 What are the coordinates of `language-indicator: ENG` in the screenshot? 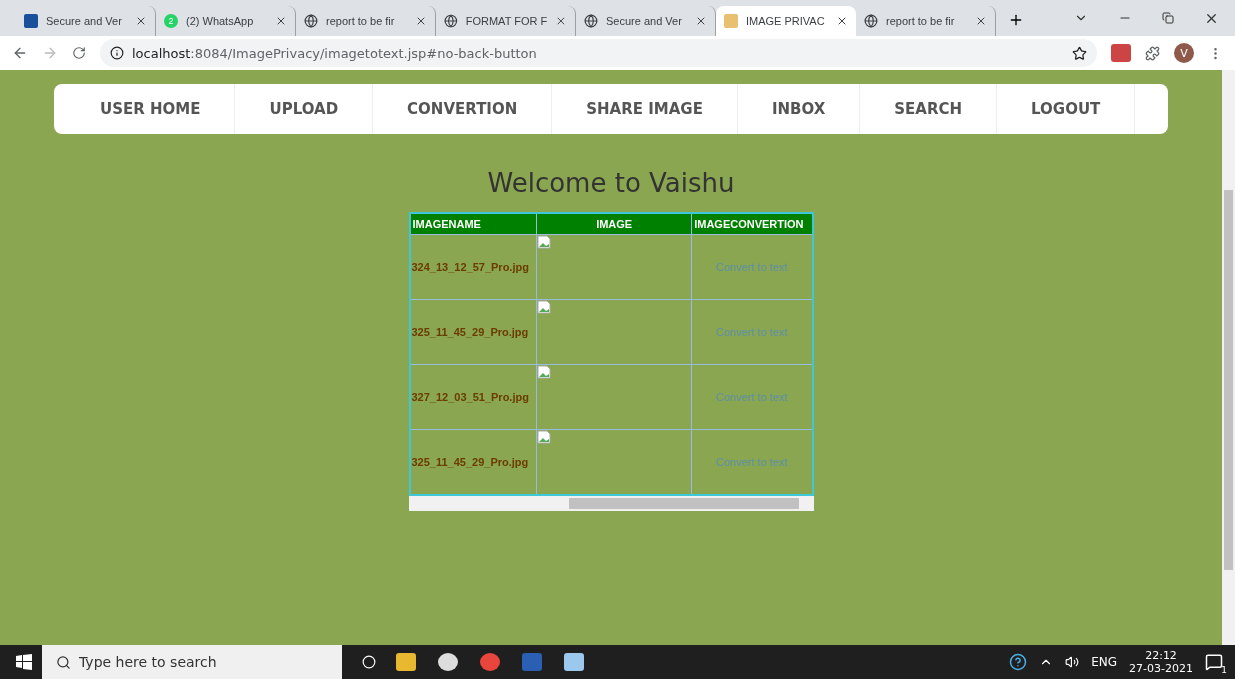 It's located at (1104, 662).